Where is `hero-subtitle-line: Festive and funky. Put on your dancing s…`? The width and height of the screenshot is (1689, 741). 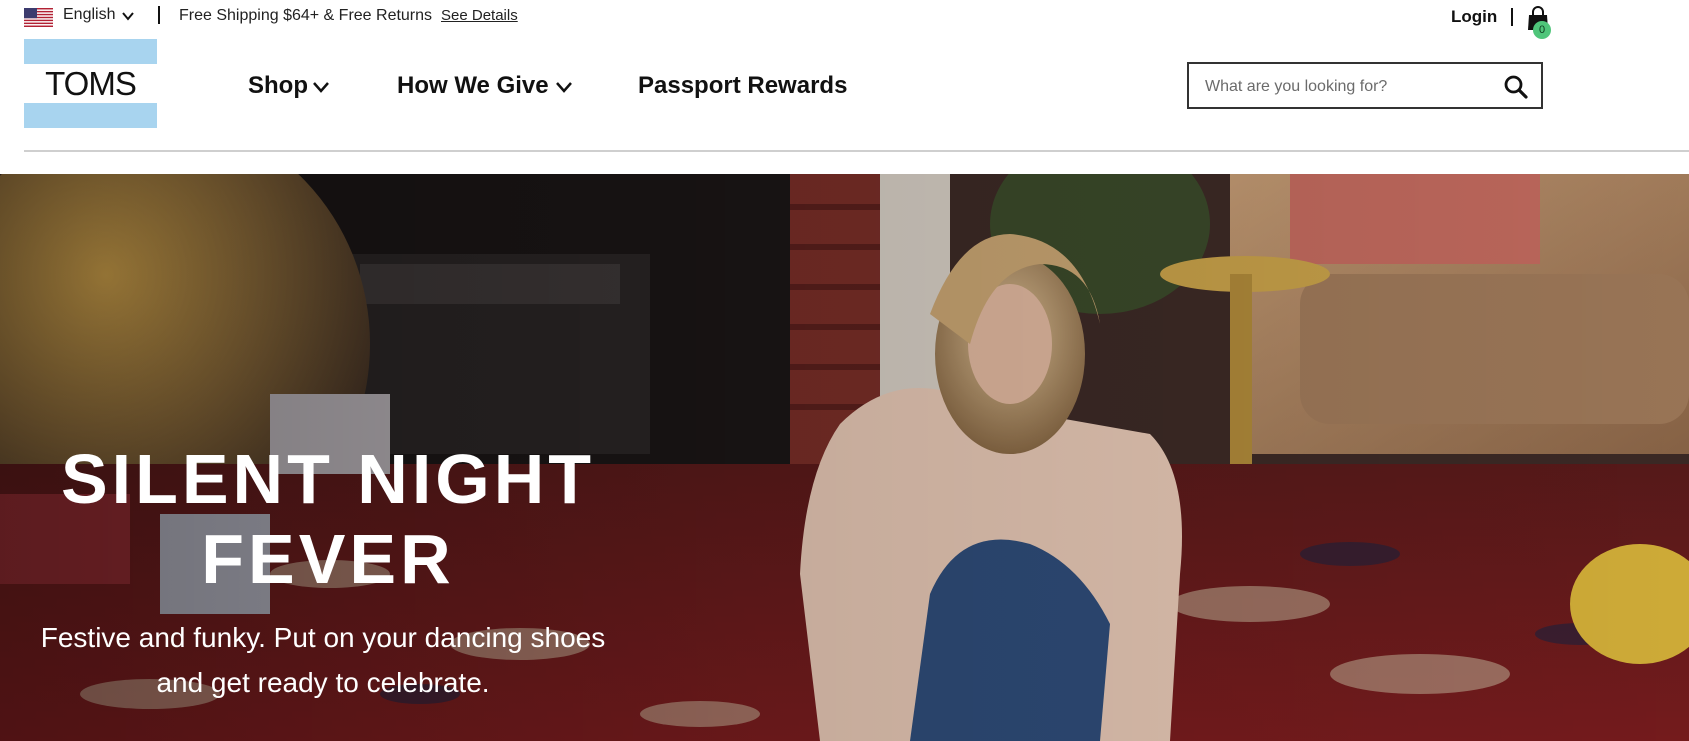
hero-subtitle-line: Festive and funky. Put on your dancing s… is located at coordinates (323, 637).